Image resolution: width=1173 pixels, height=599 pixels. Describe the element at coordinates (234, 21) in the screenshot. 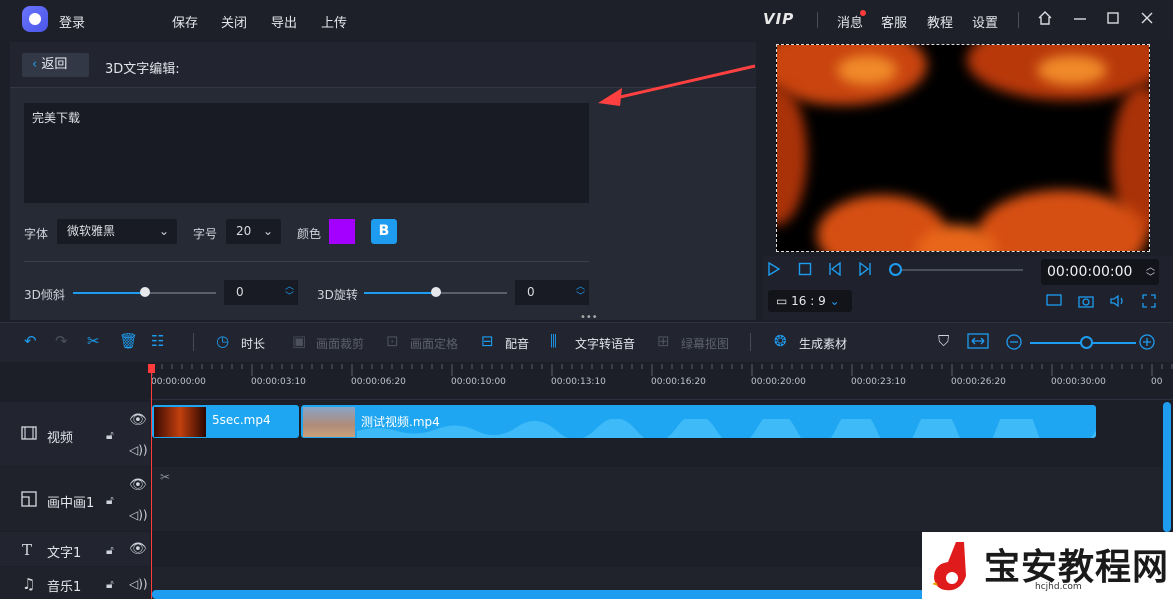

I see `menu-close: 关闭` at that location.